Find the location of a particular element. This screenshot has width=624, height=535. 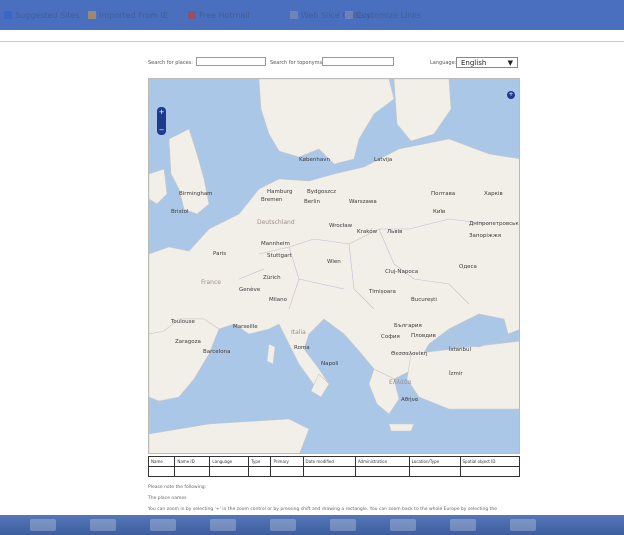

bookmark-imported-from-ie: Imported From IE is located at coordinates (128, 15).